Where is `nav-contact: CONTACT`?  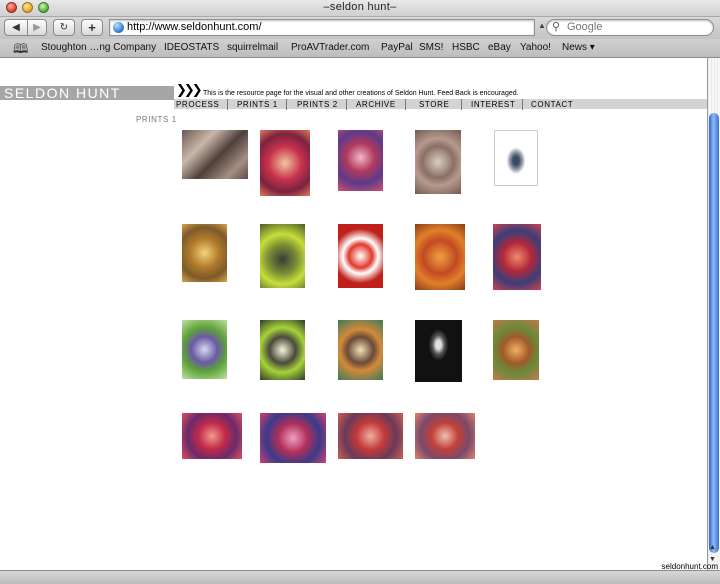 nav-contact: CONTACT is located at coordinates (552, 104).